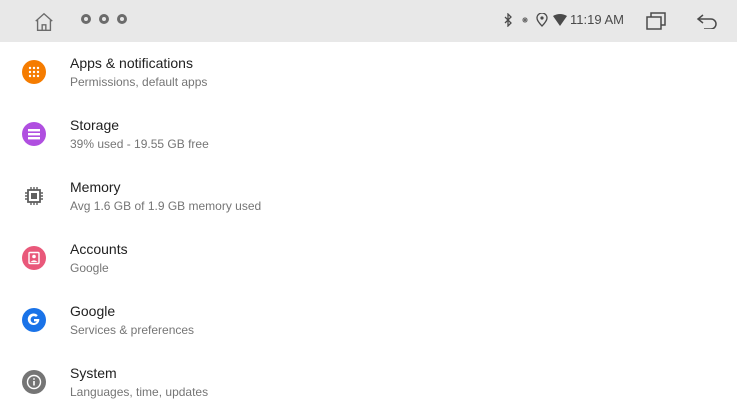 The width and height of the screenshot is (737, 416). I want to click on recents-icon, so click(656, 21).